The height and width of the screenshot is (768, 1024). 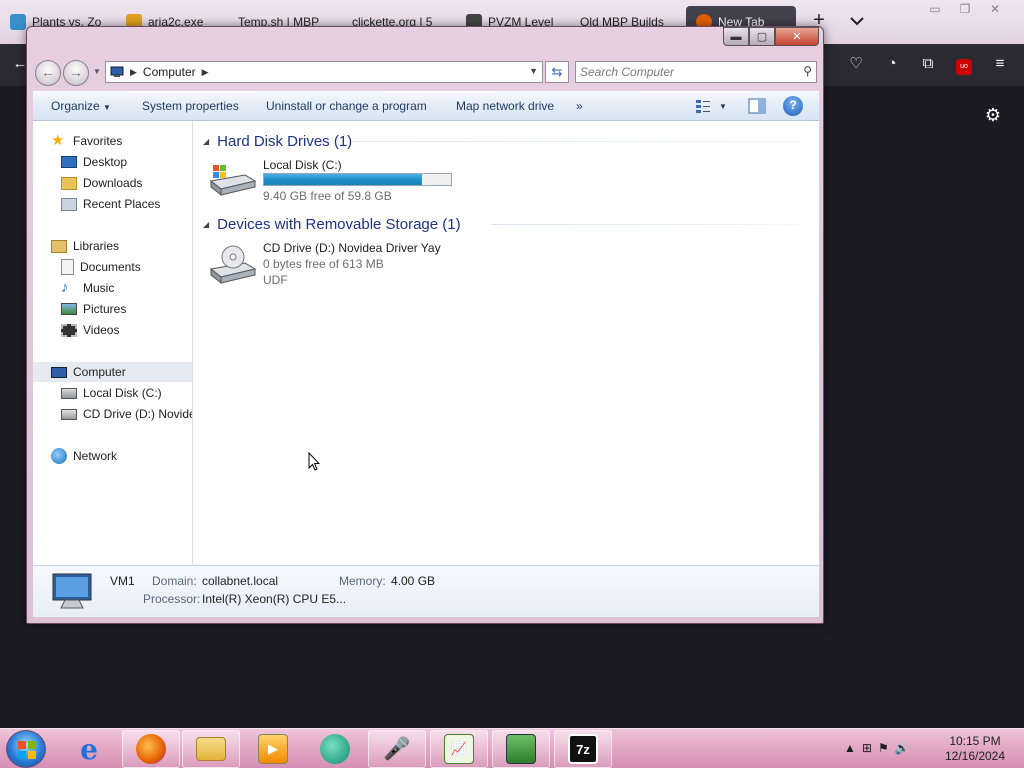 What do you see at coordinates (112, 372) in the screenshot?
I see `nav-computer: Computer` at bounding box center [112, 372].